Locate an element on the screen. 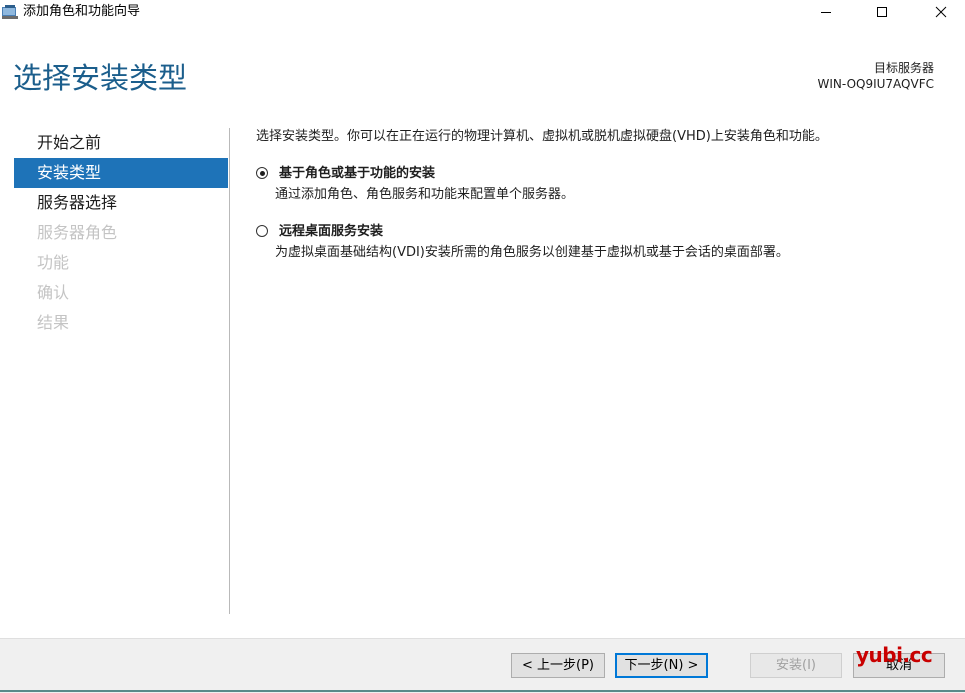 The width and height of the screenshot is (965, 693). watermark: yubi.cc is located at coordinates (894, 655).